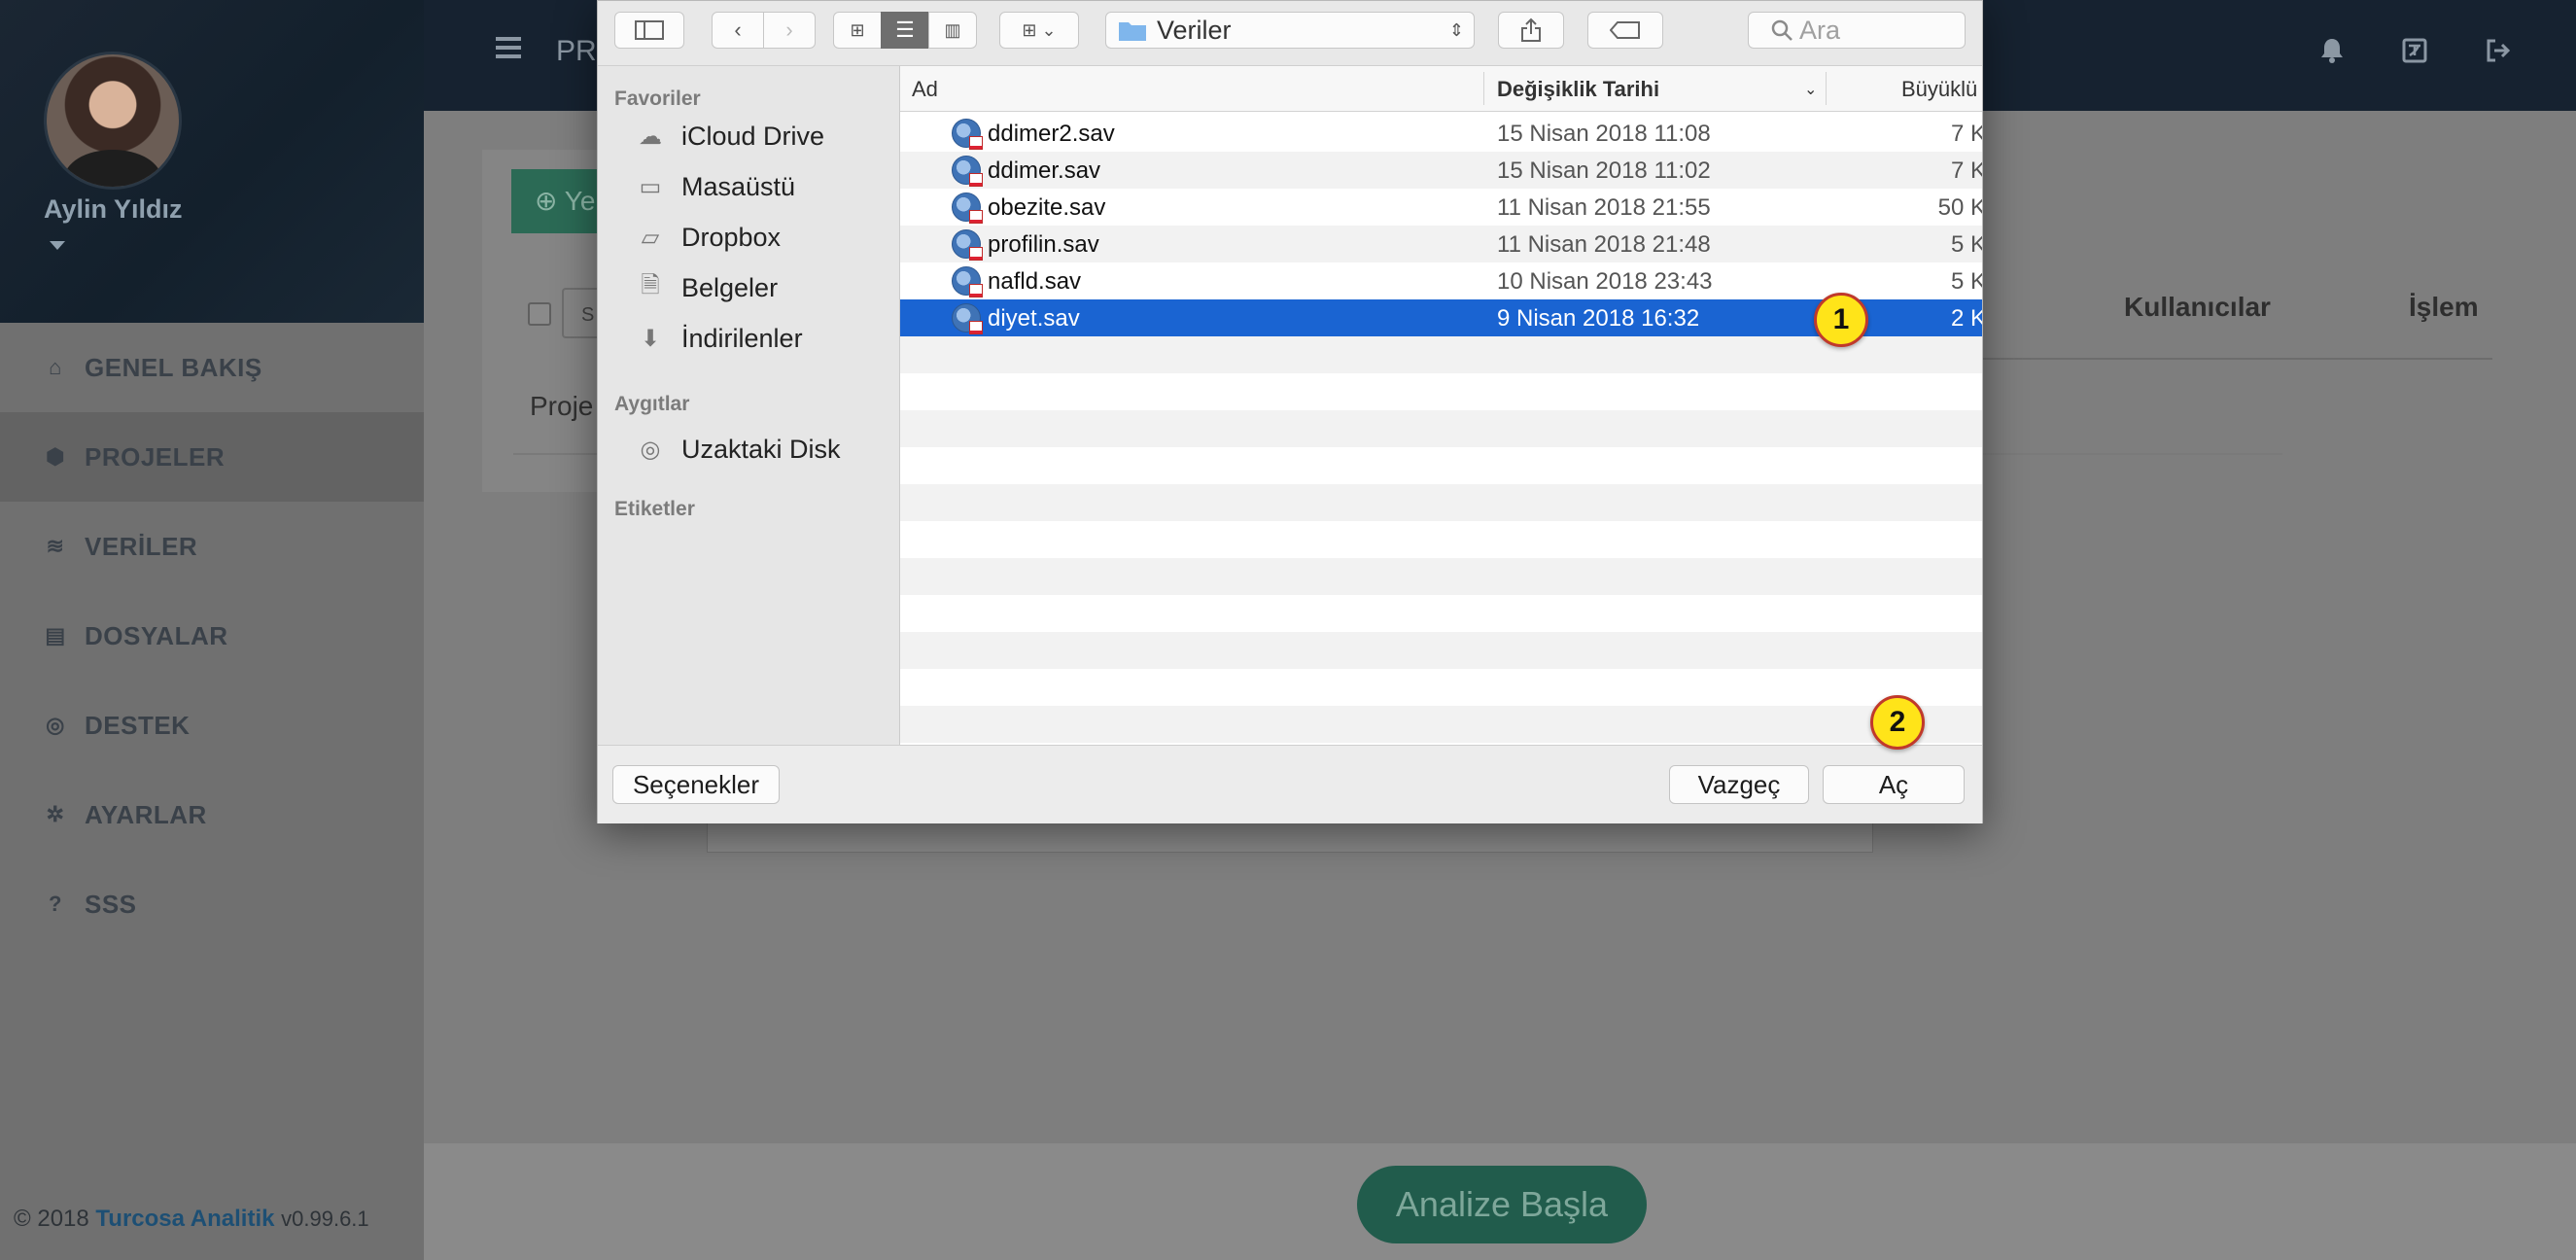 Image resolution: width=2576 pixels, height=1260 pixels. What do you see at coordinates (654, 509) in the screenshot?
I see `tags-header: Etiketler` at bounding box center [654, 509].